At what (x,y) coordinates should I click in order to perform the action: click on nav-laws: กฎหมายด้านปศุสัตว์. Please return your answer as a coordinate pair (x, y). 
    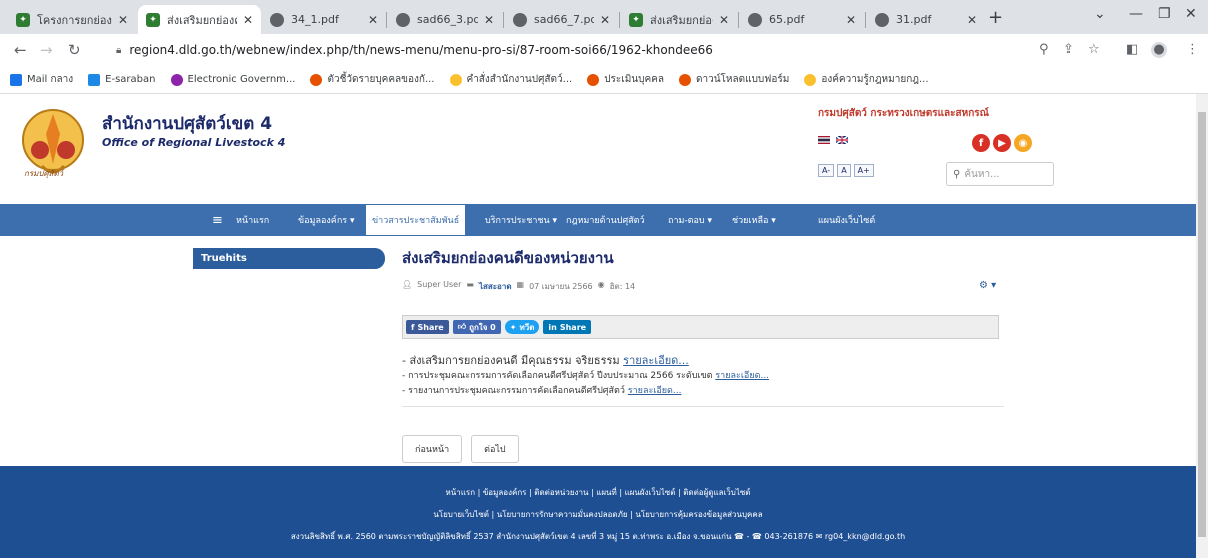
    Looking at the image, I should click on (605, 220).